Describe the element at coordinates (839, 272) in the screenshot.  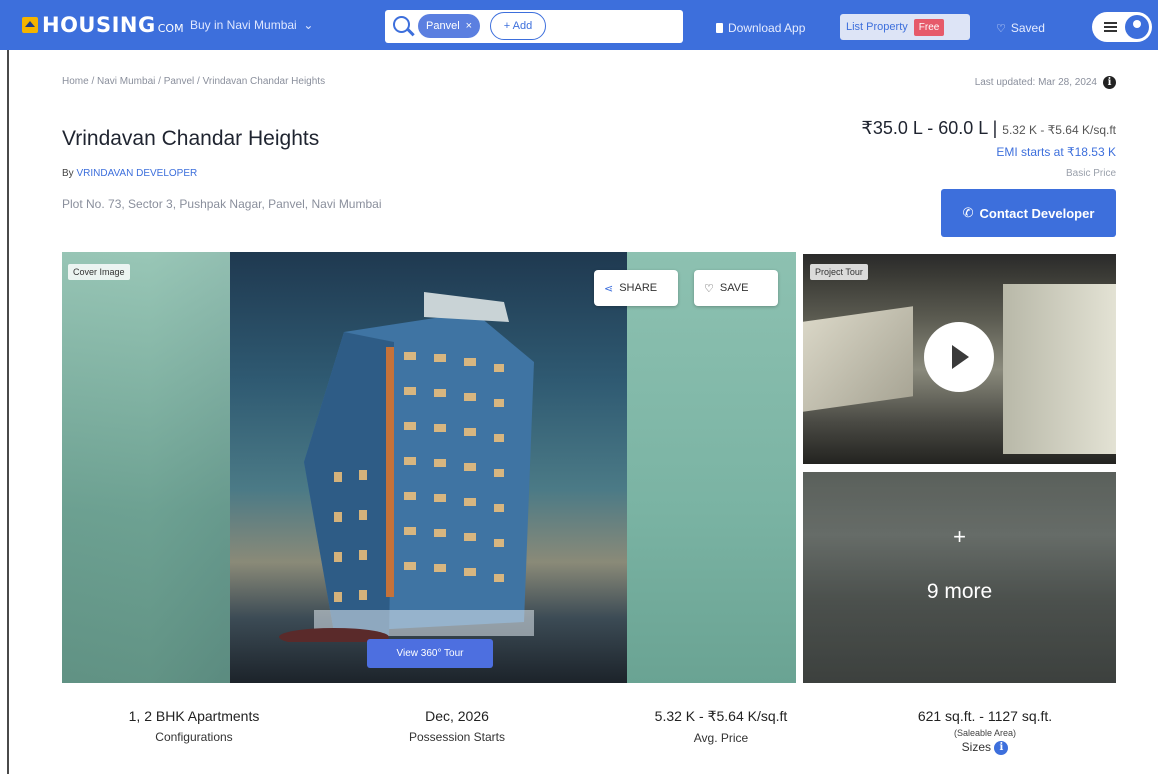
I see `project-tour-tag: Project Tour` at that location.